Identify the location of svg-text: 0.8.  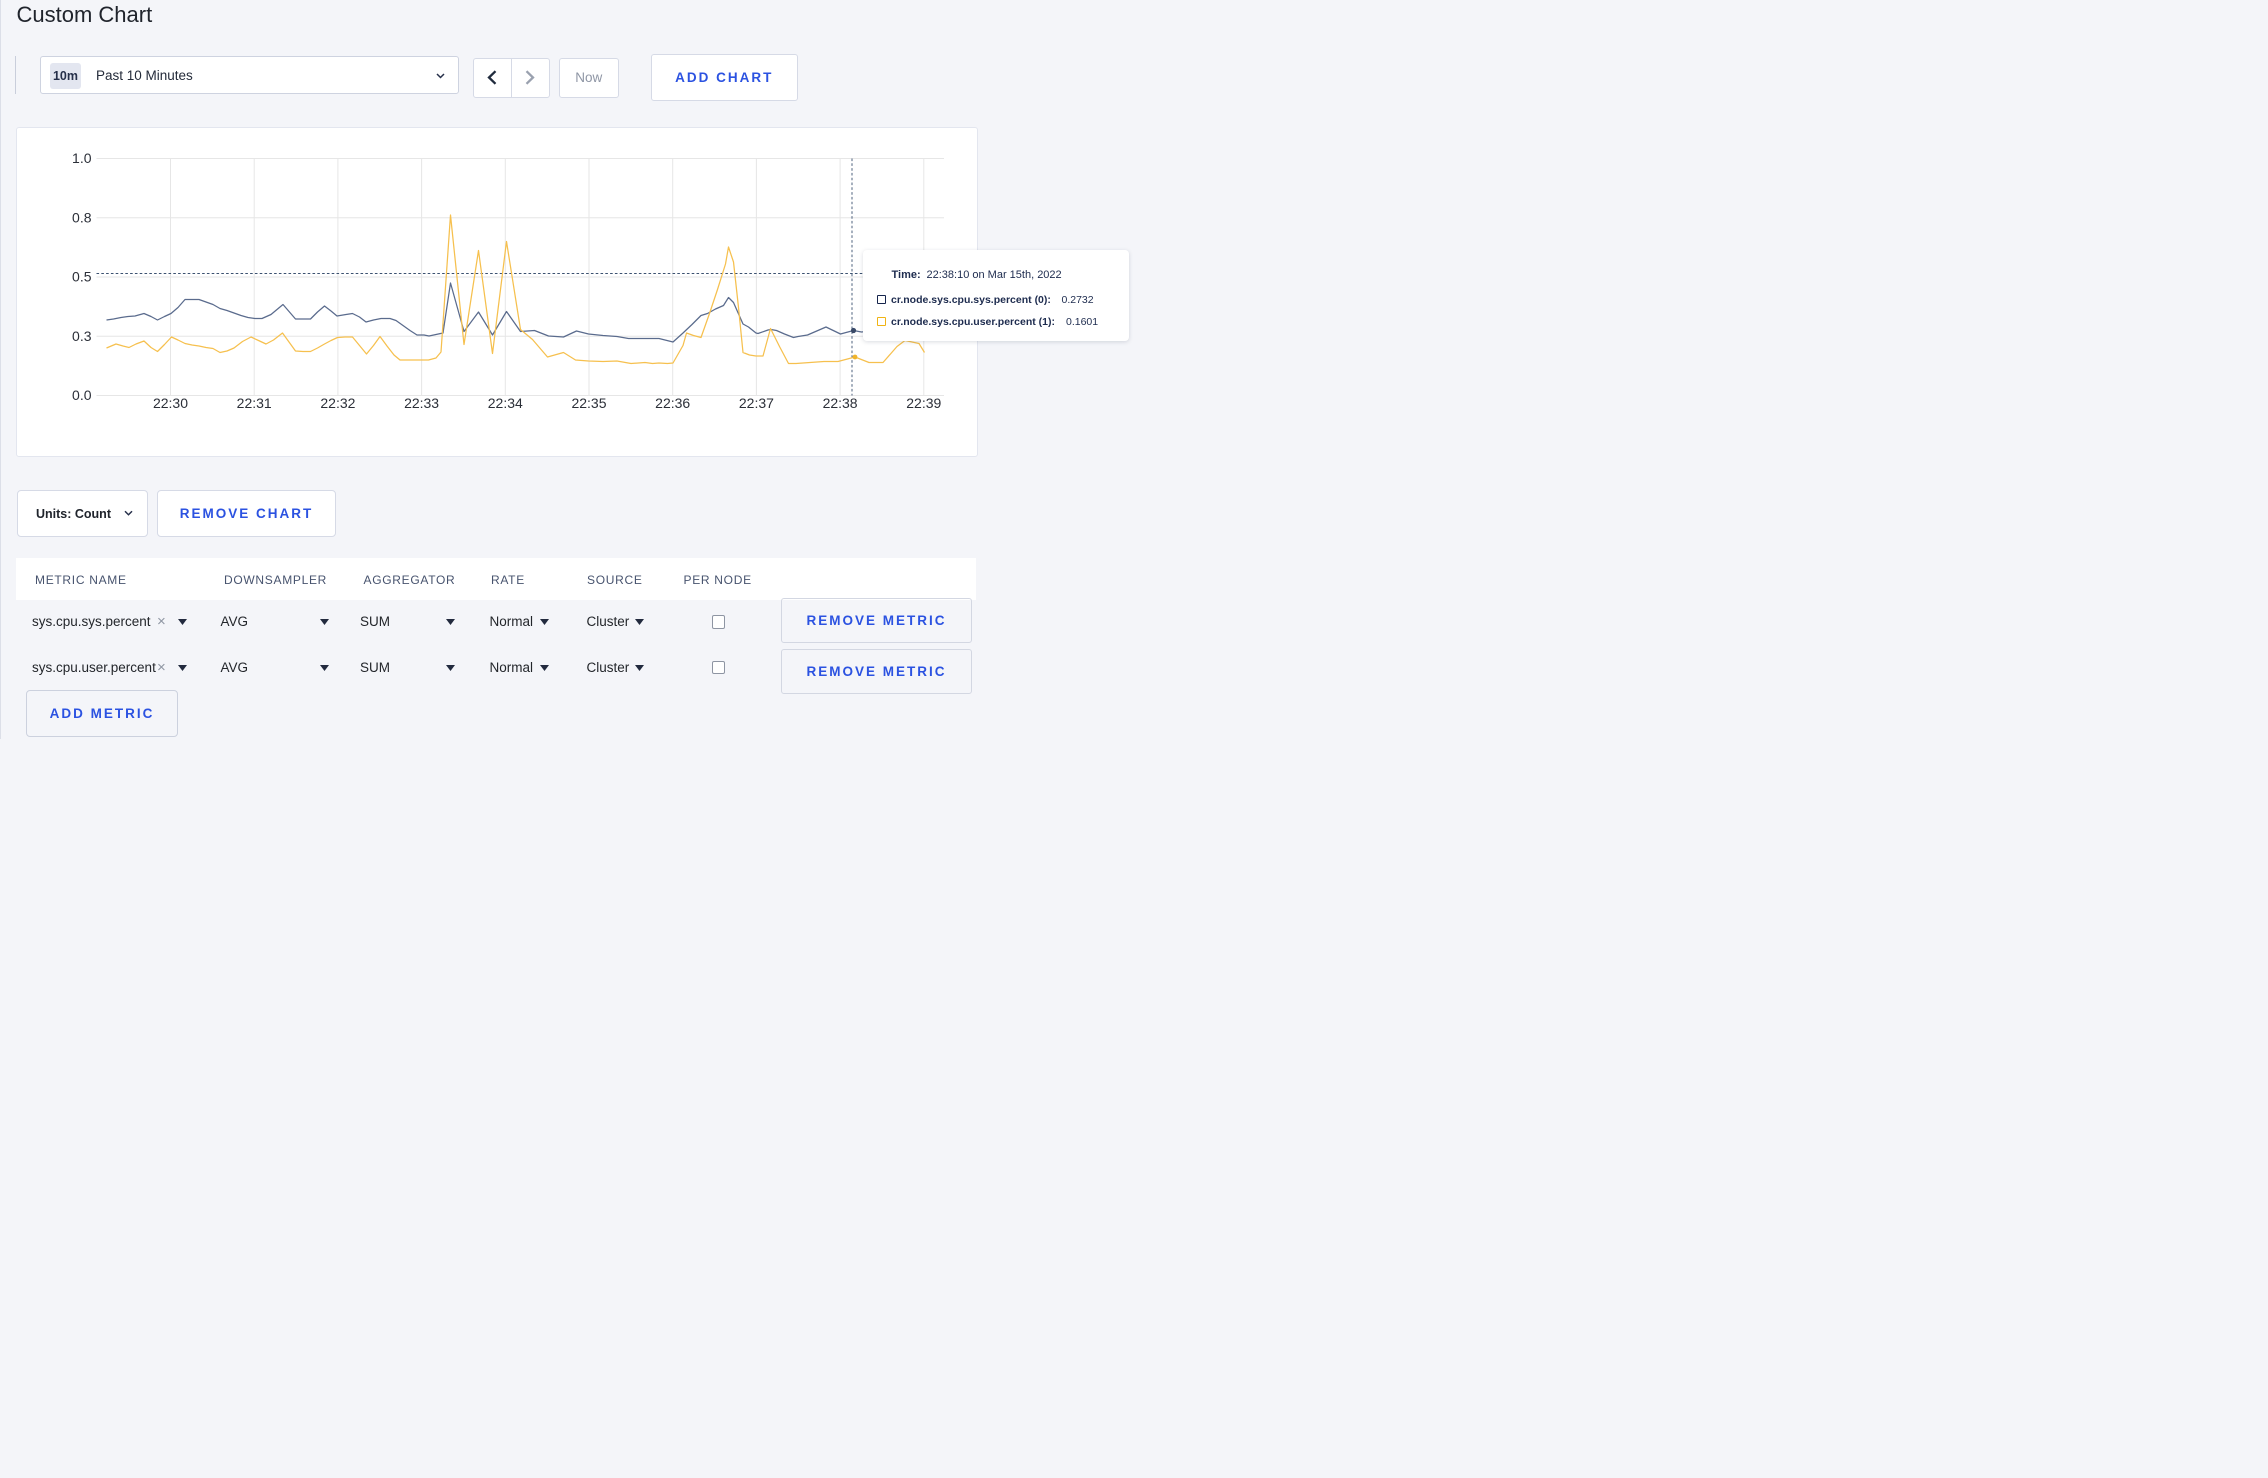
(82, 217).